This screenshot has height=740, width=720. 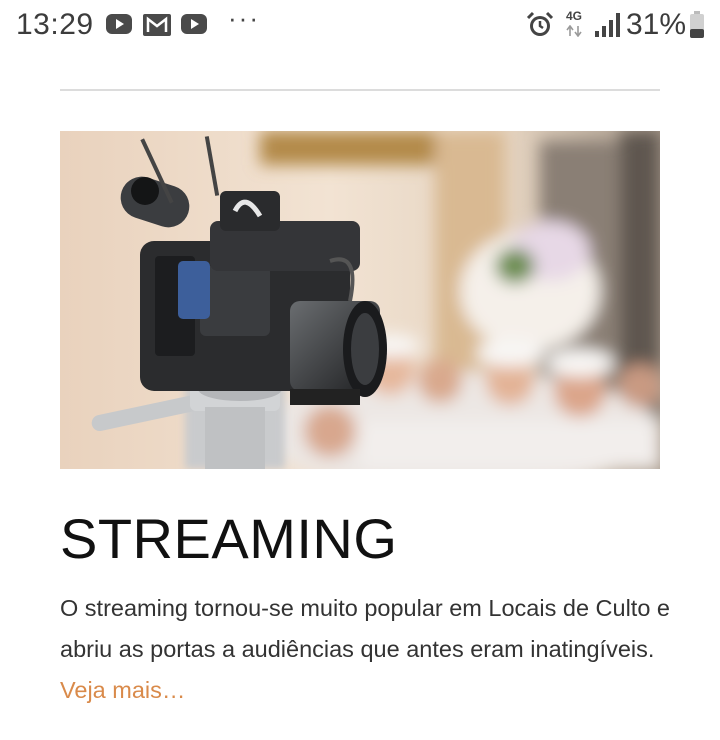 What do you see at coordinates (244, 18) in the screenshot?
I see `more-notifications-icon: ···` at bounding box center [244, 18].